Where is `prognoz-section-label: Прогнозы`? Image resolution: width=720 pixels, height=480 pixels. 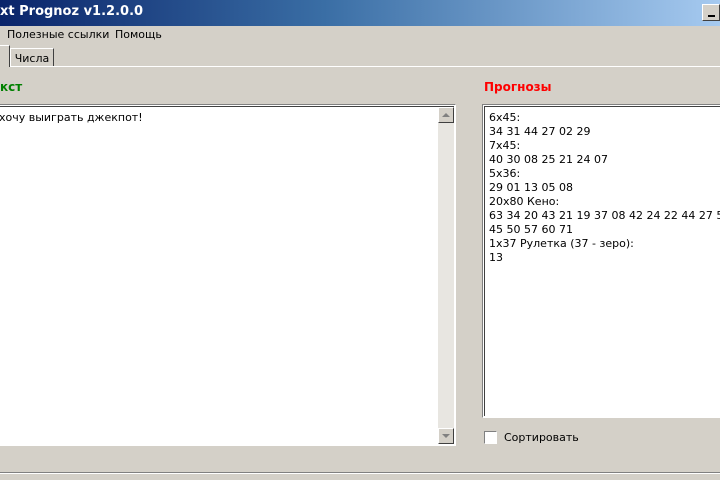 prognoz-section-label: Прогнозы is located at coordinates (518, 87).